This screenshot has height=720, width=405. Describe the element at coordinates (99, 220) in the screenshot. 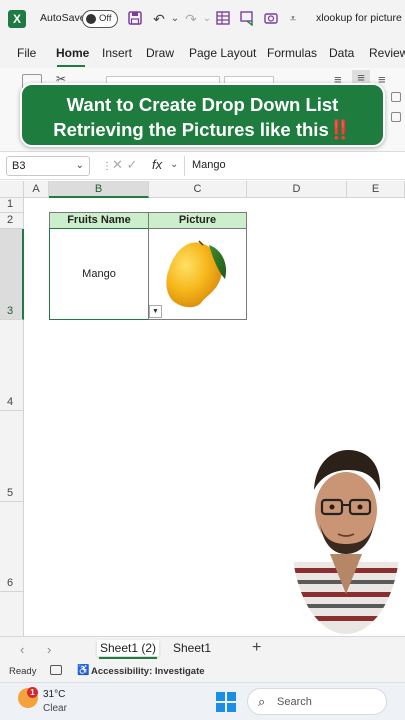

I see `header-fruits-name: Fruits Name` at that location.